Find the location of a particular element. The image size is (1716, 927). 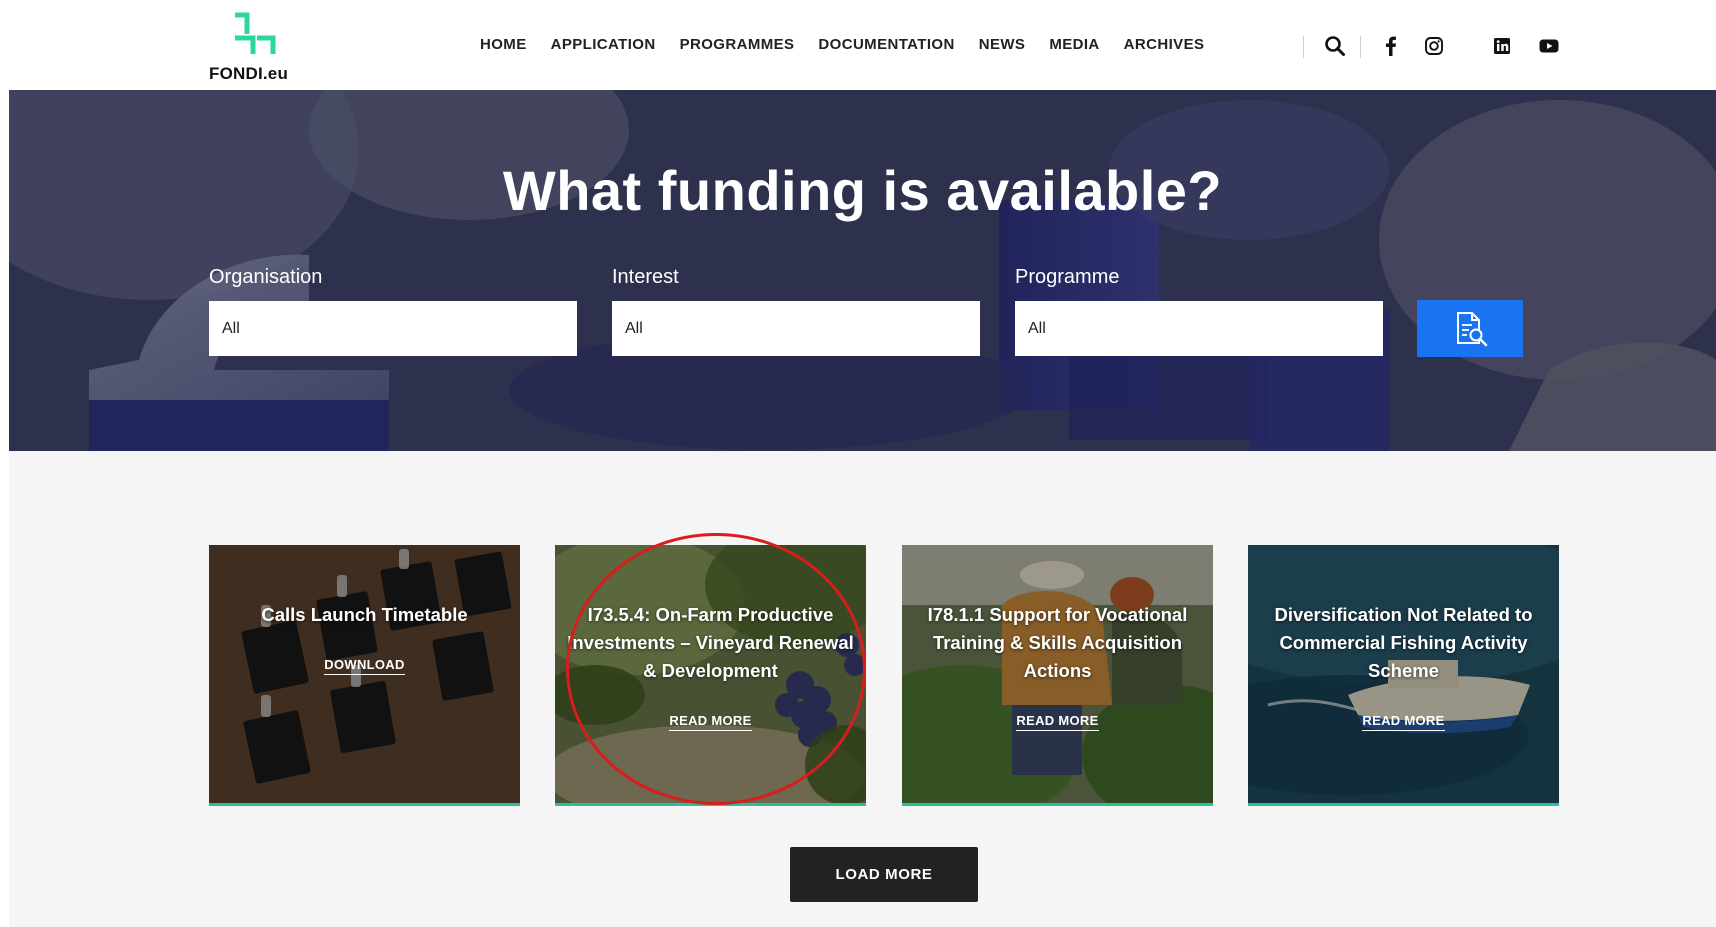

organisation-label: Organisation is located at coordinates (266, 277).